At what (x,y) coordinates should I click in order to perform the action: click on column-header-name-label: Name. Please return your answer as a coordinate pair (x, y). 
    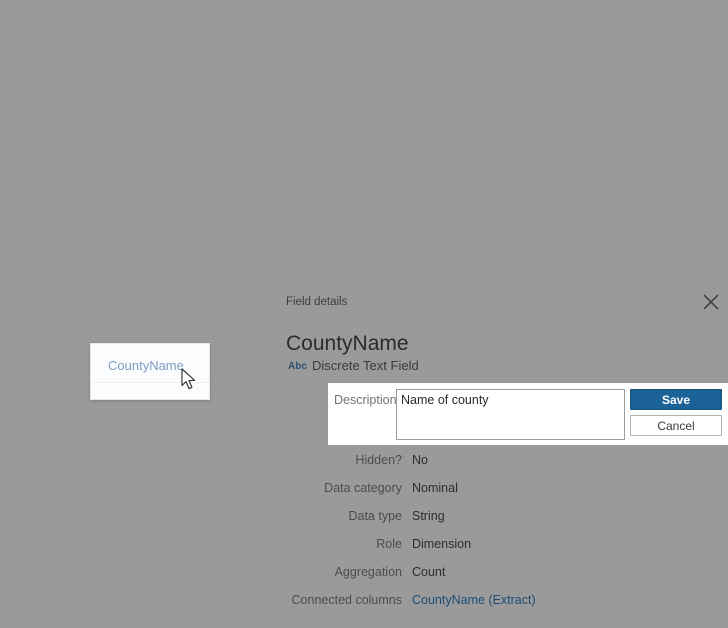
    Looking at the image, I should click on (120, 244).